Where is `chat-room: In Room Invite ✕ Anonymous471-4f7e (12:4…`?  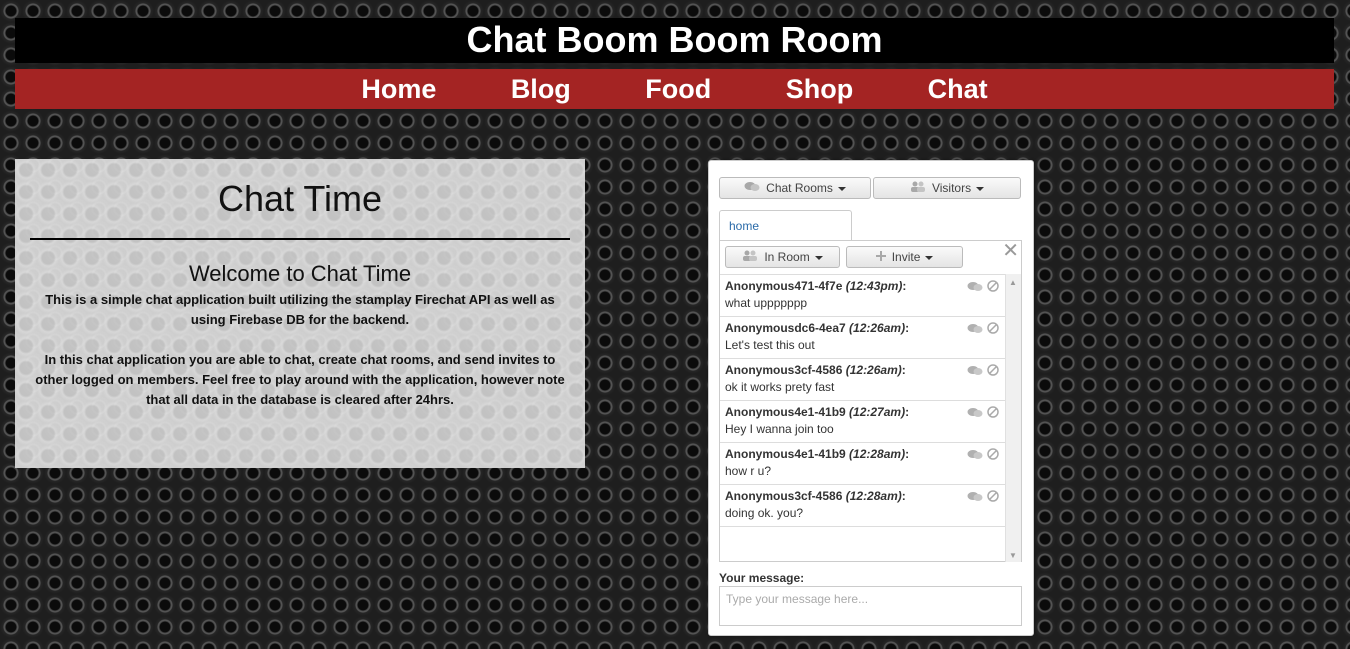 chat-room: In Room Invite ✕ Anonymous471-4f7e (12:4… is located at coordinates (870, 401).